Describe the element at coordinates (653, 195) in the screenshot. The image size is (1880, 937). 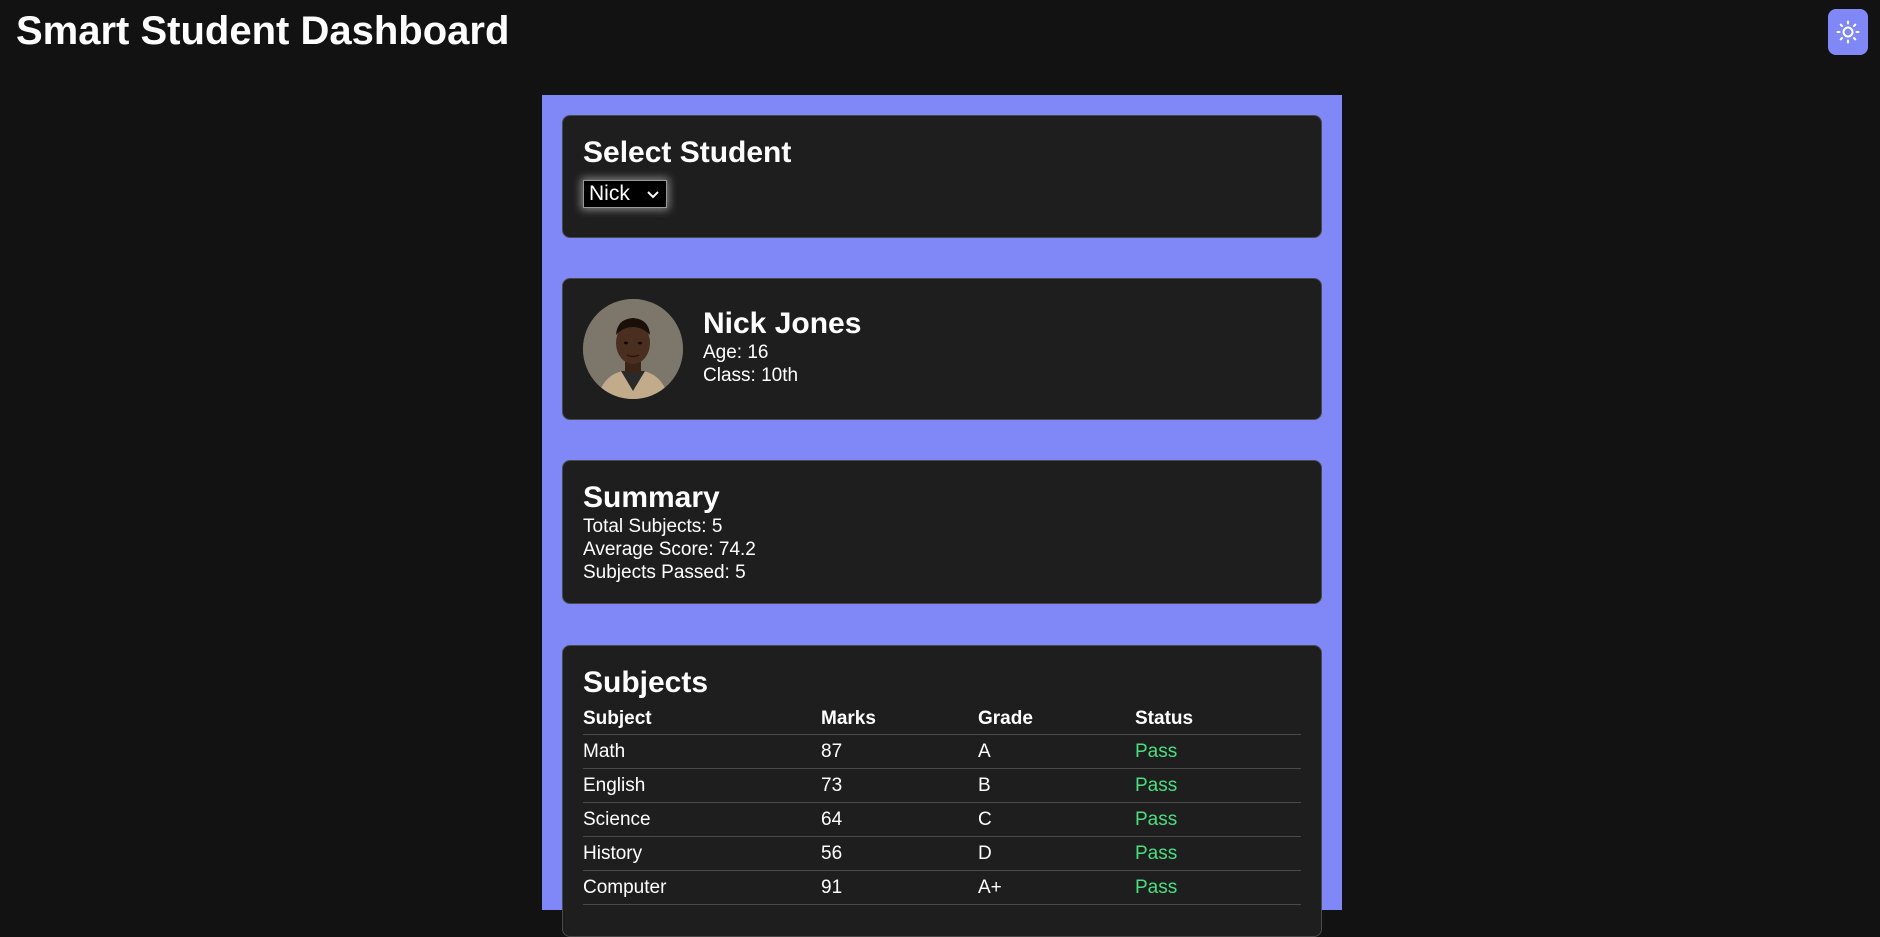
I see `chevron-down-icon` at that location.